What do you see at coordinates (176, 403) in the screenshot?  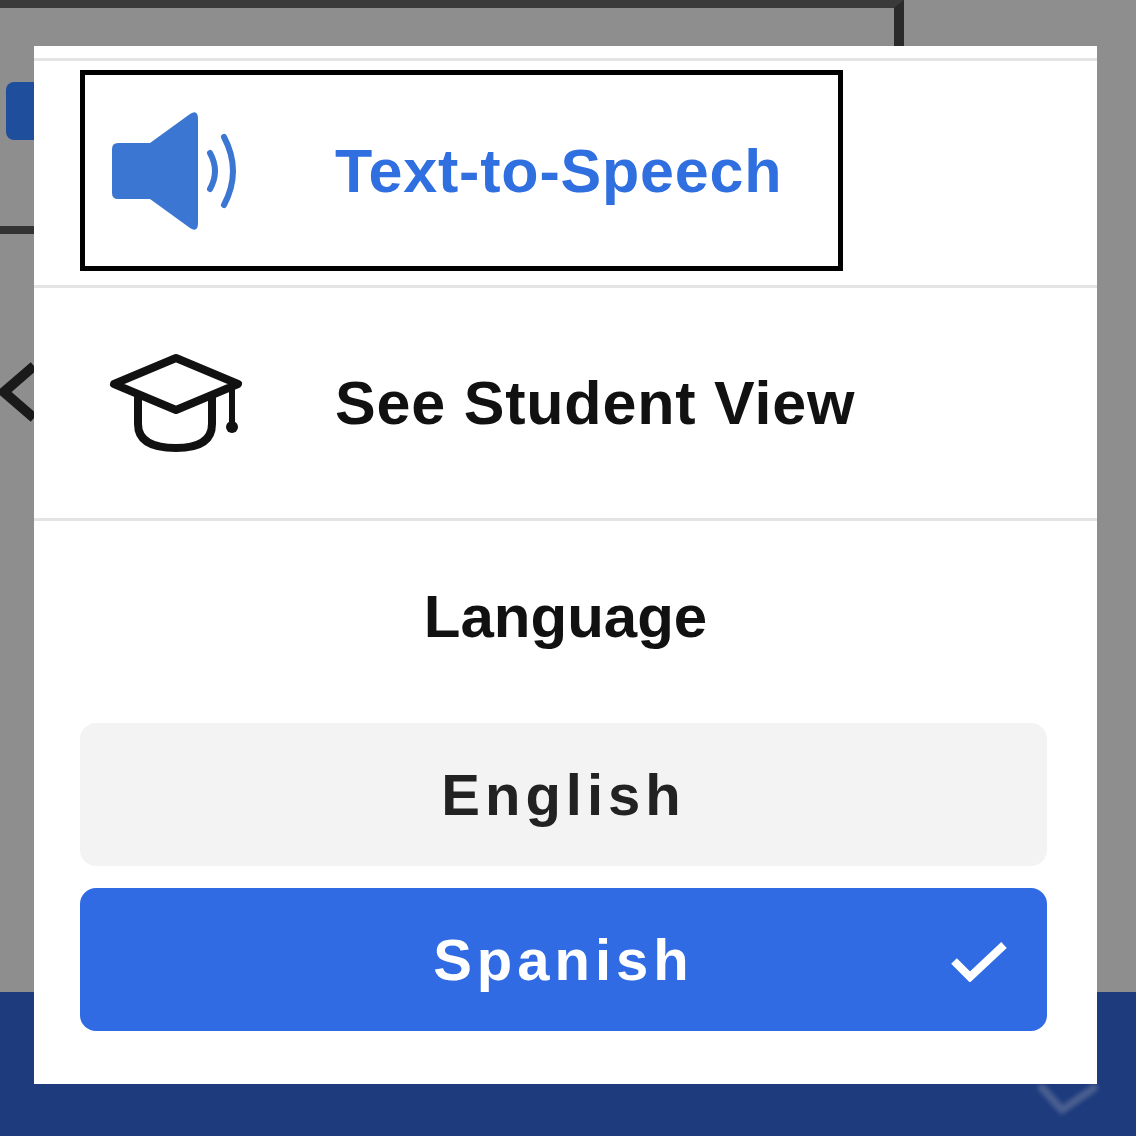 I see `graduation-cap-icon` at bounding box center [176, 403].